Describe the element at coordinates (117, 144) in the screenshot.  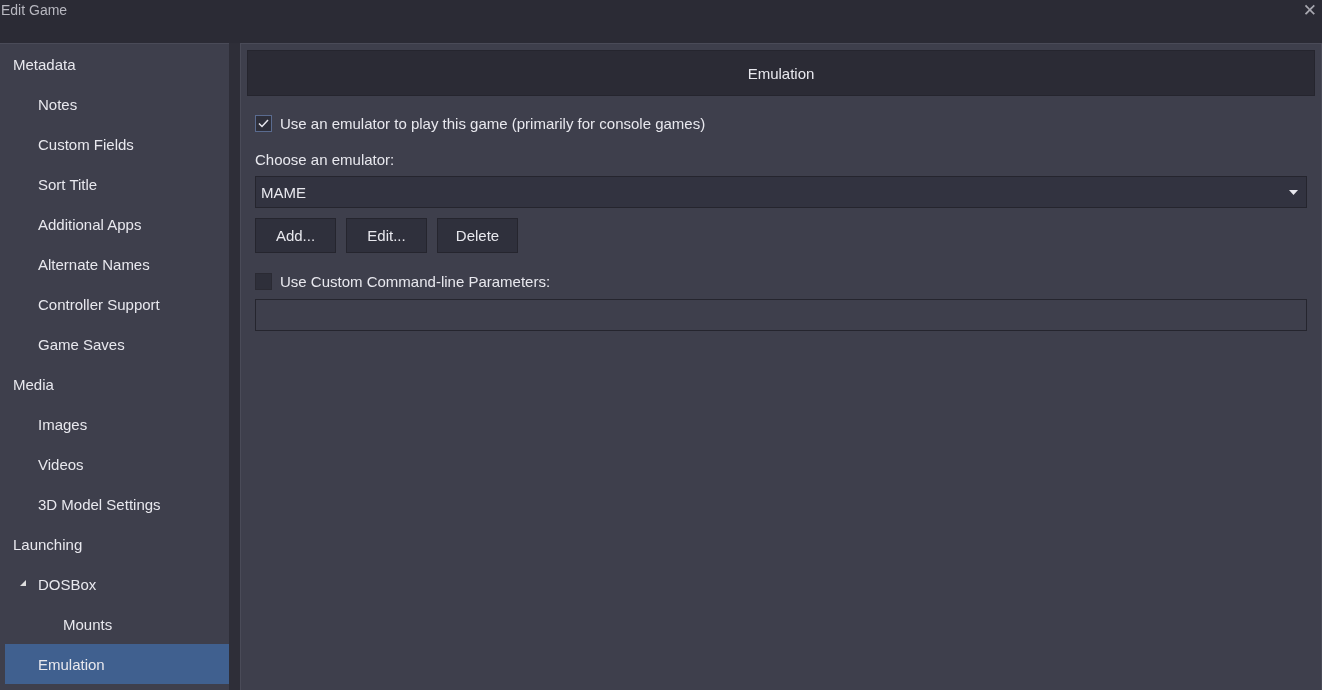
I see `sidebar-item: Custom Fields` at that location.